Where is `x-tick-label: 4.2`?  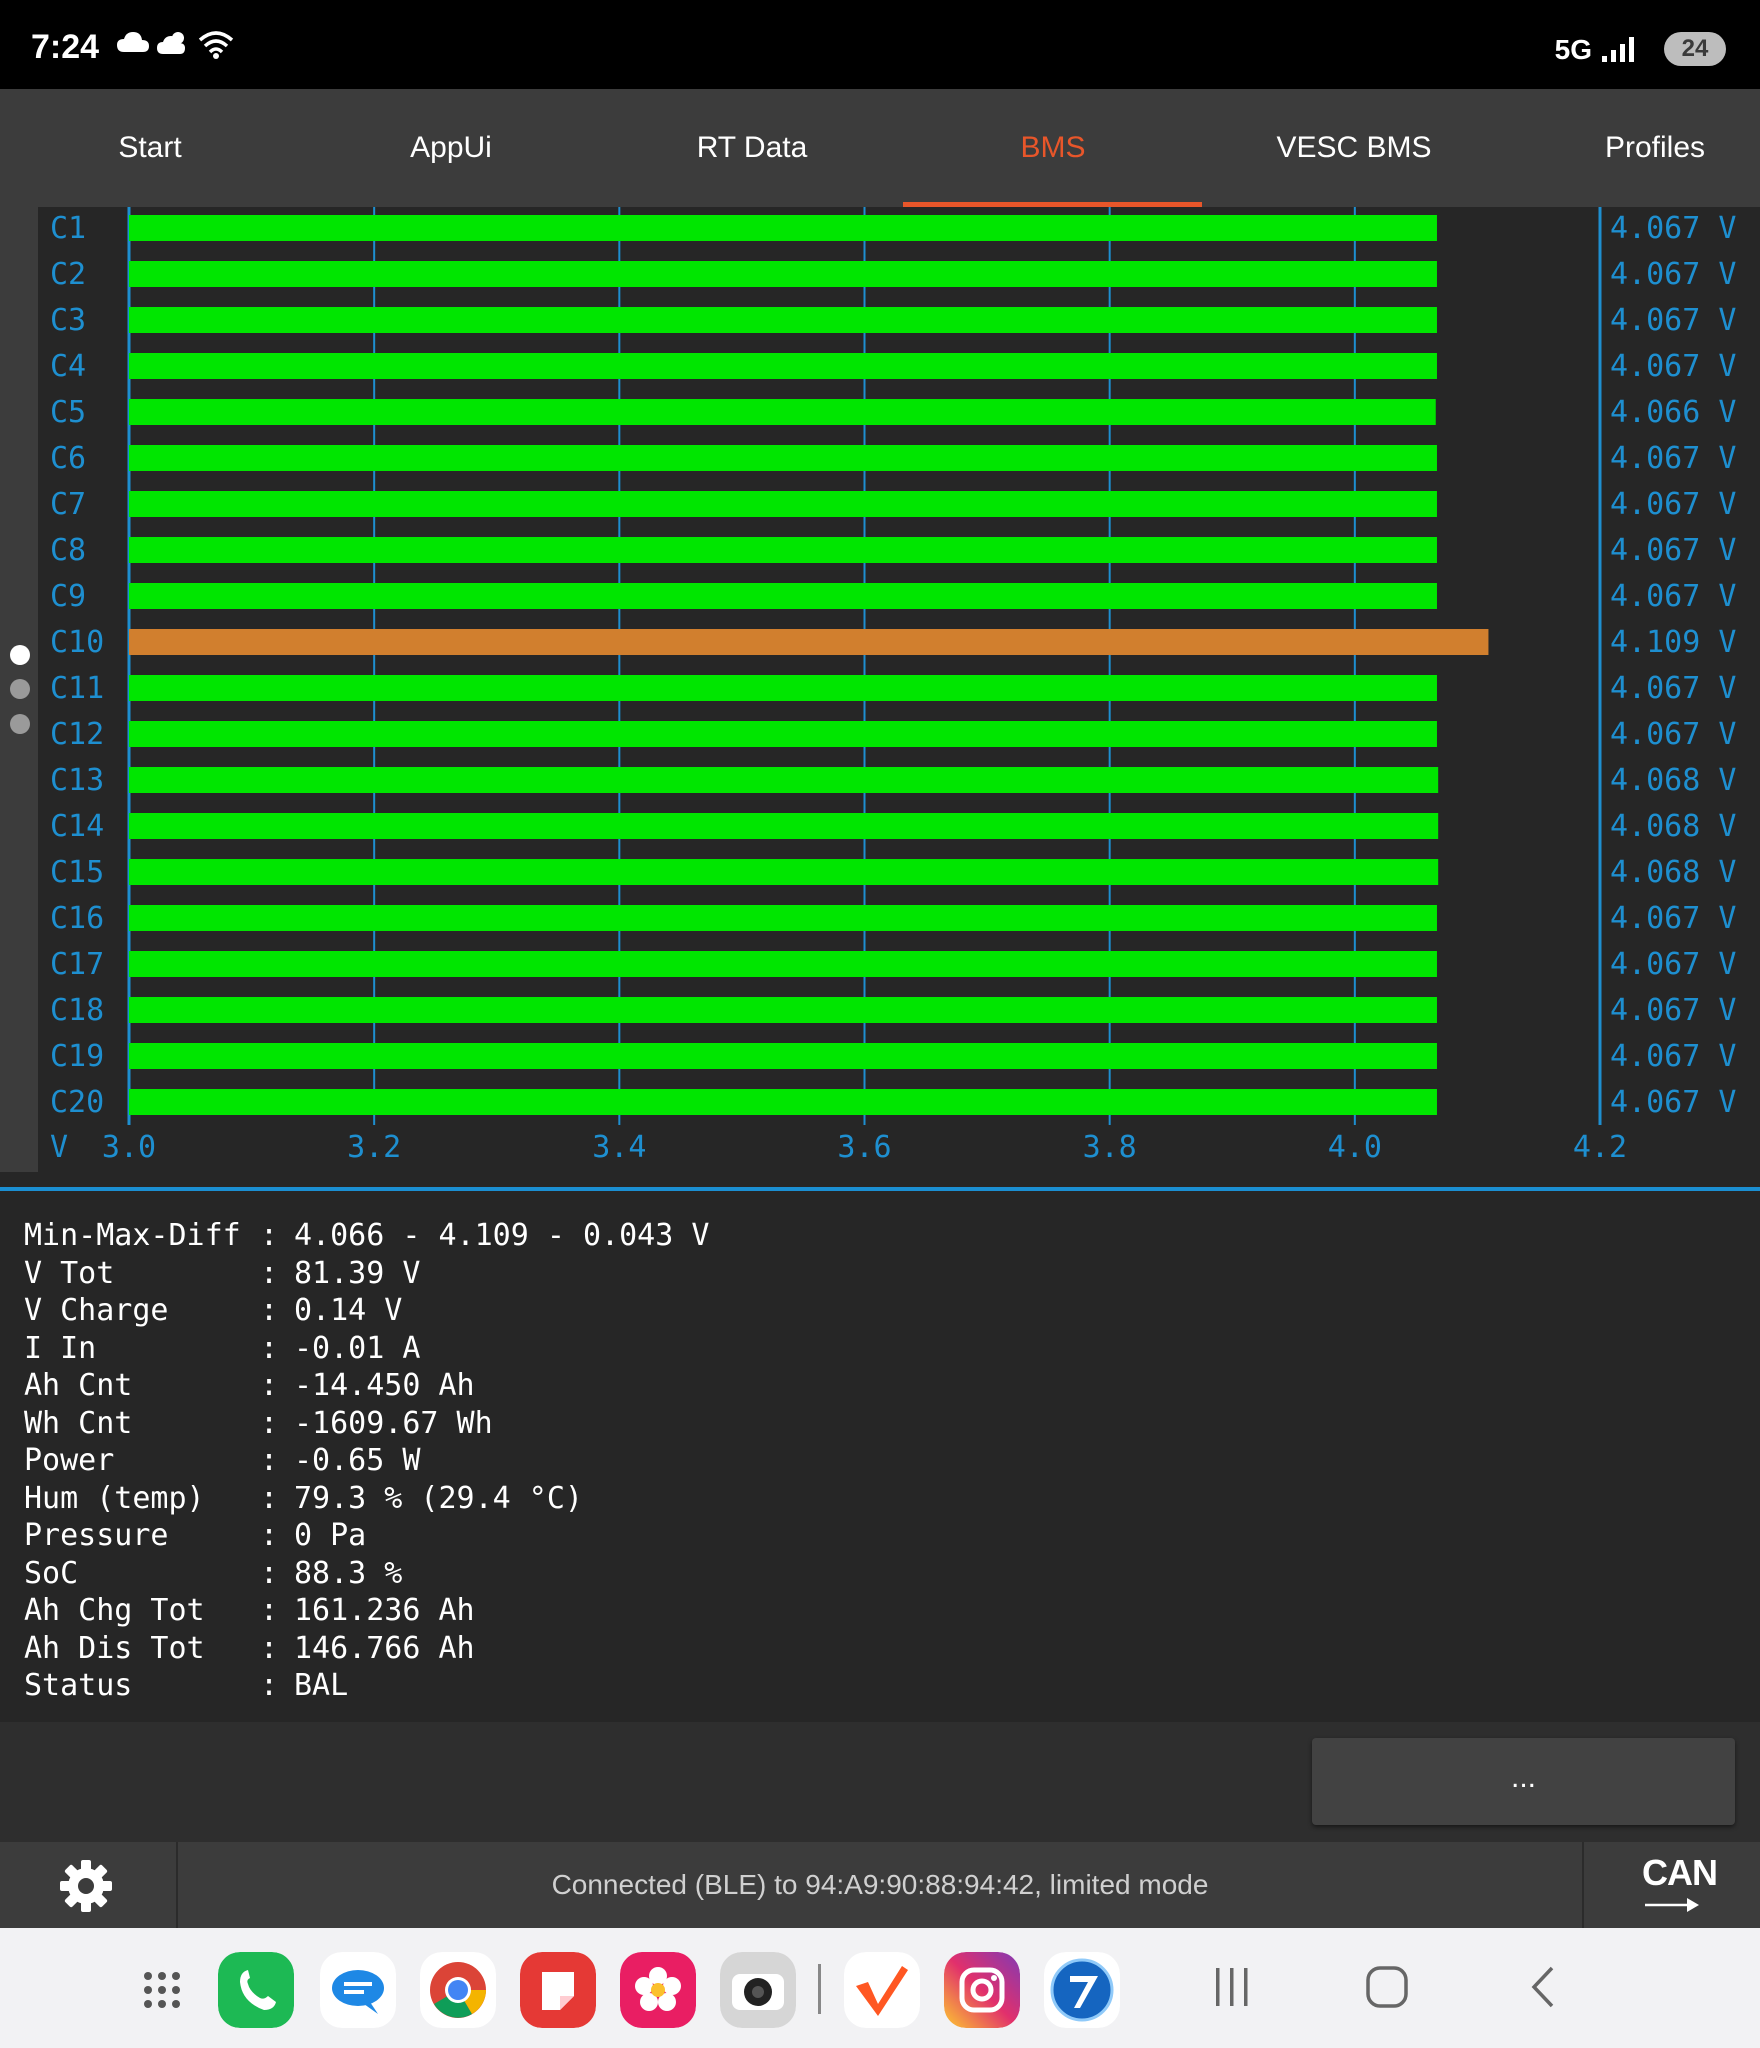
x-tick-label: 4.2 is located at coordinates (1600, 1147).